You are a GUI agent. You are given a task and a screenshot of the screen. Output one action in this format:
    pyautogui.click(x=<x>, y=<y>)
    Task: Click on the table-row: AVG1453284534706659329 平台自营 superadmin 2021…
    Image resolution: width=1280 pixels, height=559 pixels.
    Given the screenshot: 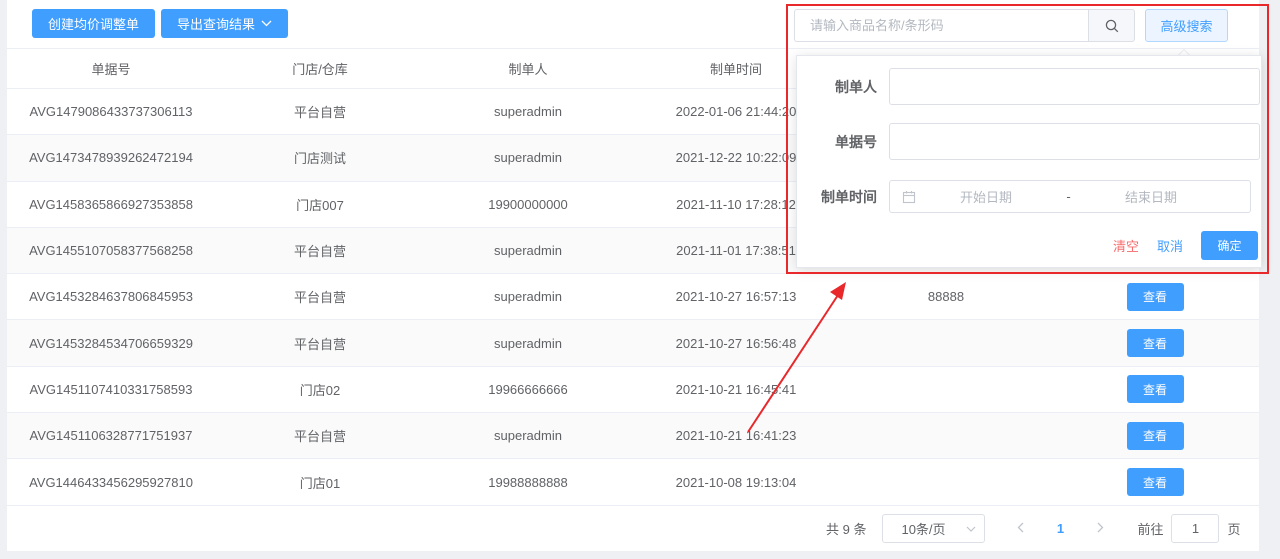 What is the action you would take?
    pyautogui.click(x=633, y=343)
    